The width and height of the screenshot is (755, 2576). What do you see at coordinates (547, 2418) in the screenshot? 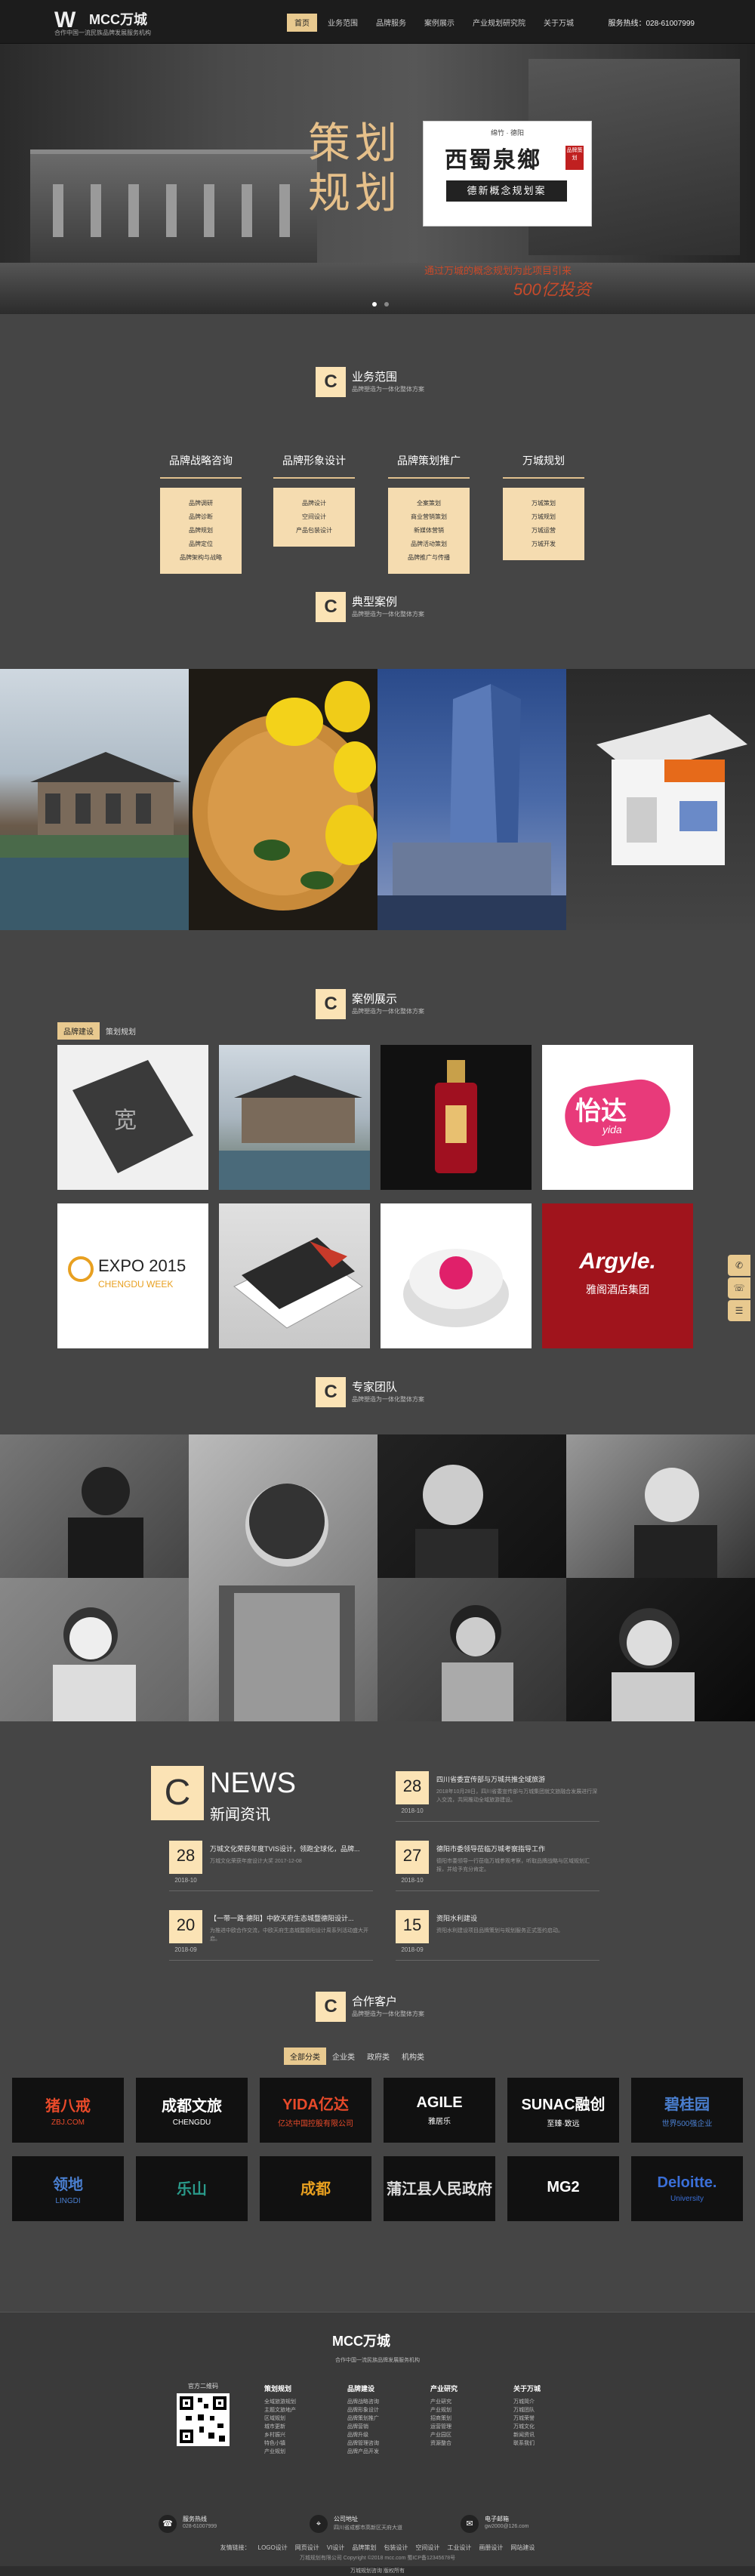
I see `footer-link: 万城荣誉` at bounding box center [547, 2418].